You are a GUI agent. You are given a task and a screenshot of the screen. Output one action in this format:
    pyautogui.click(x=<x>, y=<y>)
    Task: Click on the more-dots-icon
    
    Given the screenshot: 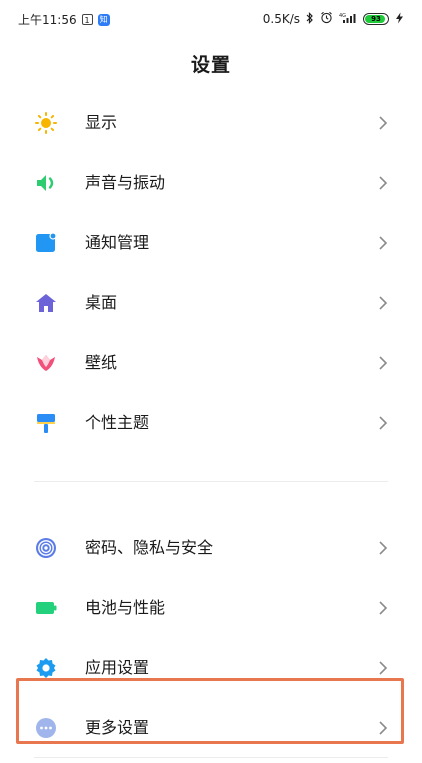 What is the action you would take?
    pyautogui.click(x=46, y=728)
    